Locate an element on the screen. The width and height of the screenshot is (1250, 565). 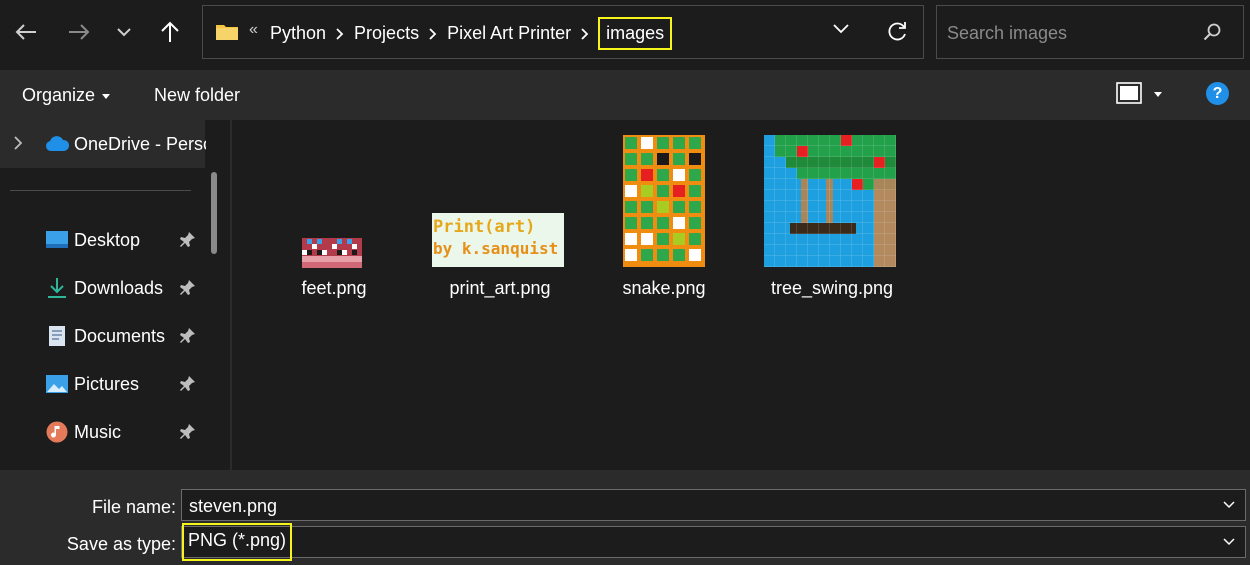
search-input is located at coordinates (1072, 33).